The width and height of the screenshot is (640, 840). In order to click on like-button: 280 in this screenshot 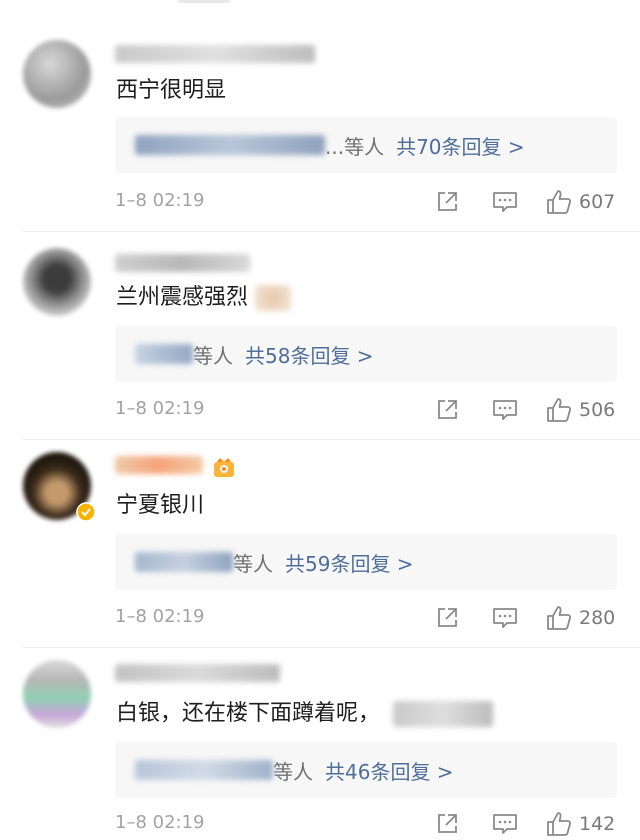, I will do `click(580, 618)`.